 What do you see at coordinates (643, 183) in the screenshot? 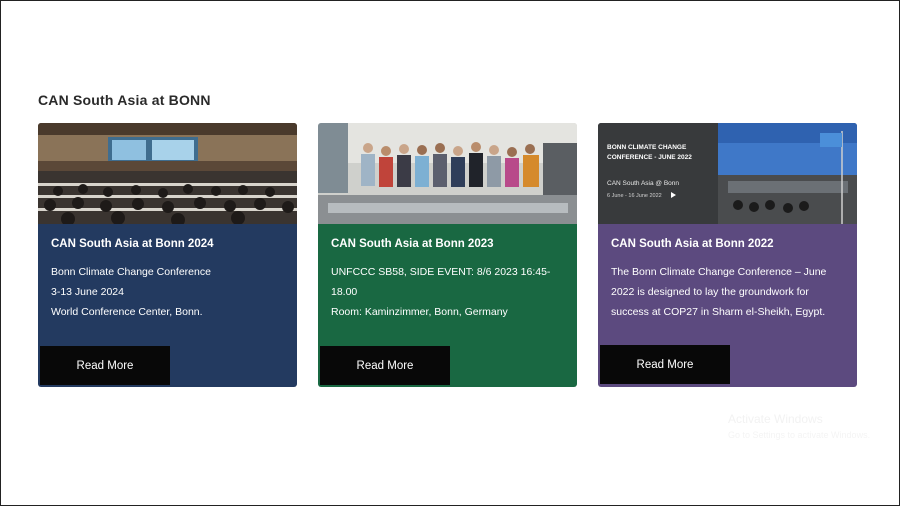
I see `banner-line-3: CAN South Asia @ Bonn` at bounding box center [643, 183].